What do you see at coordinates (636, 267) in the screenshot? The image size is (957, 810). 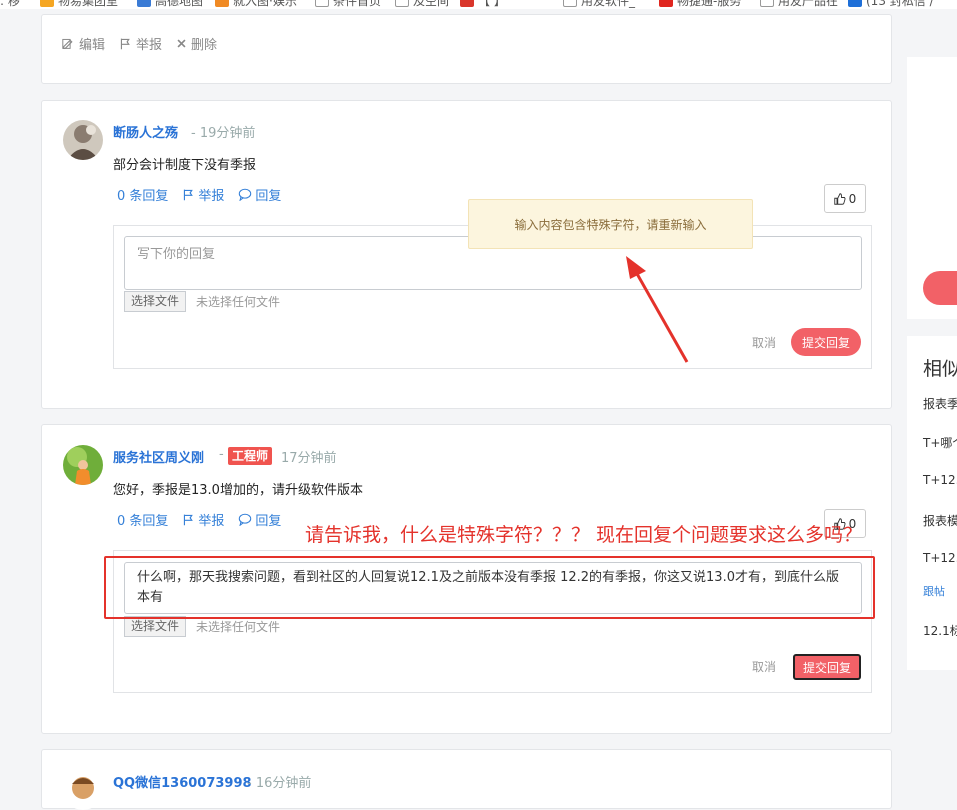 I see `arrow-head` at bounding box center [636, 267].